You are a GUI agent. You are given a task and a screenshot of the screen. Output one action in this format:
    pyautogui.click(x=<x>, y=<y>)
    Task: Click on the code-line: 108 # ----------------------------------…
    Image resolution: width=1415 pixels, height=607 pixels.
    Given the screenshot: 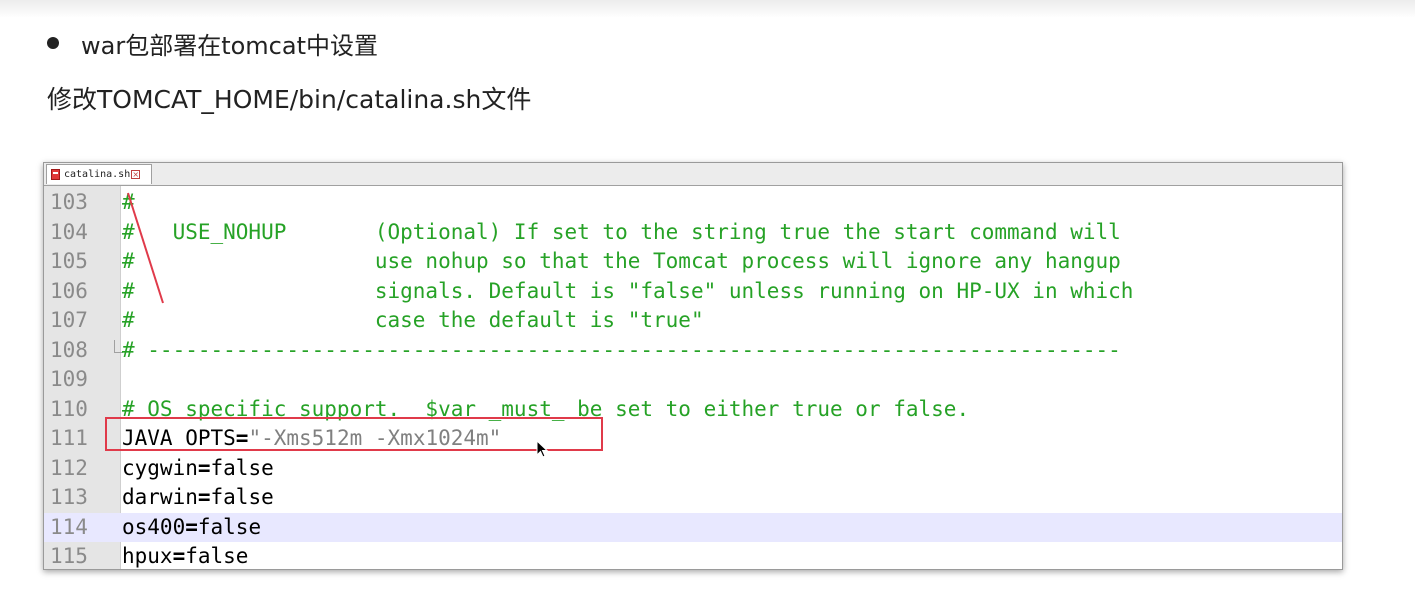 What is the action you would take?
    pyautogui.click(x=693, y=351)
    